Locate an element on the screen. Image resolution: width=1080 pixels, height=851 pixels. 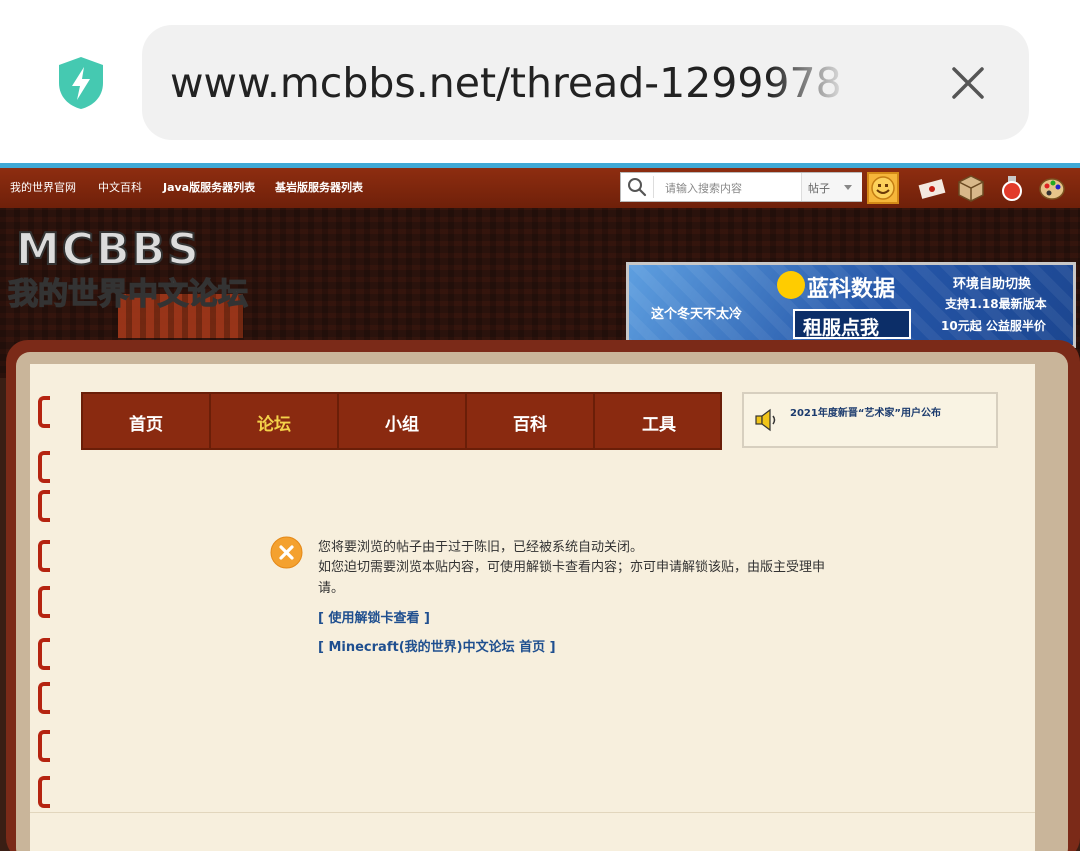
page-divider is located at coordinates (532, 812).